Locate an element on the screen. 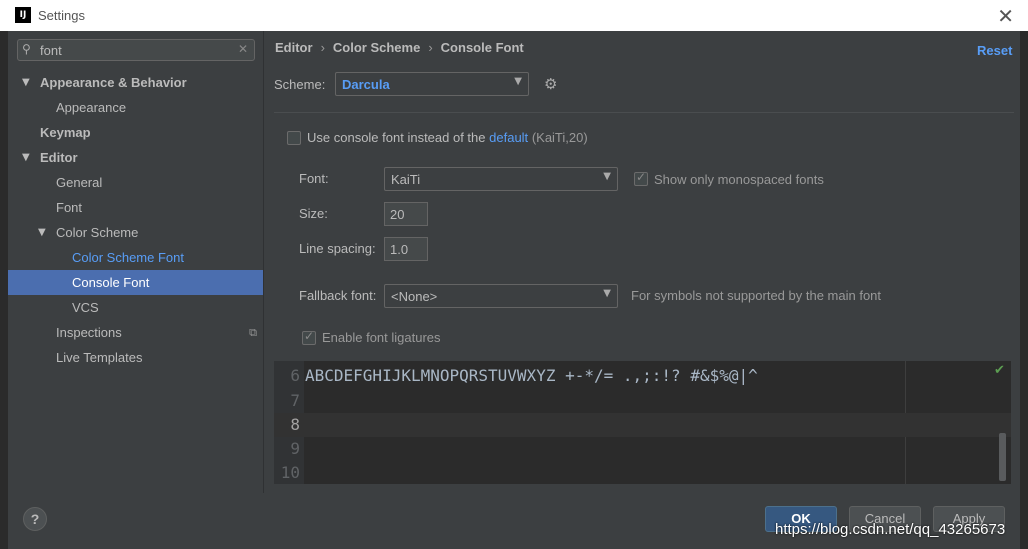 Image resolution: width=1028 pixels, height=549 pixels. scheme-label: Scheme: is located at coordinates (300, 84).